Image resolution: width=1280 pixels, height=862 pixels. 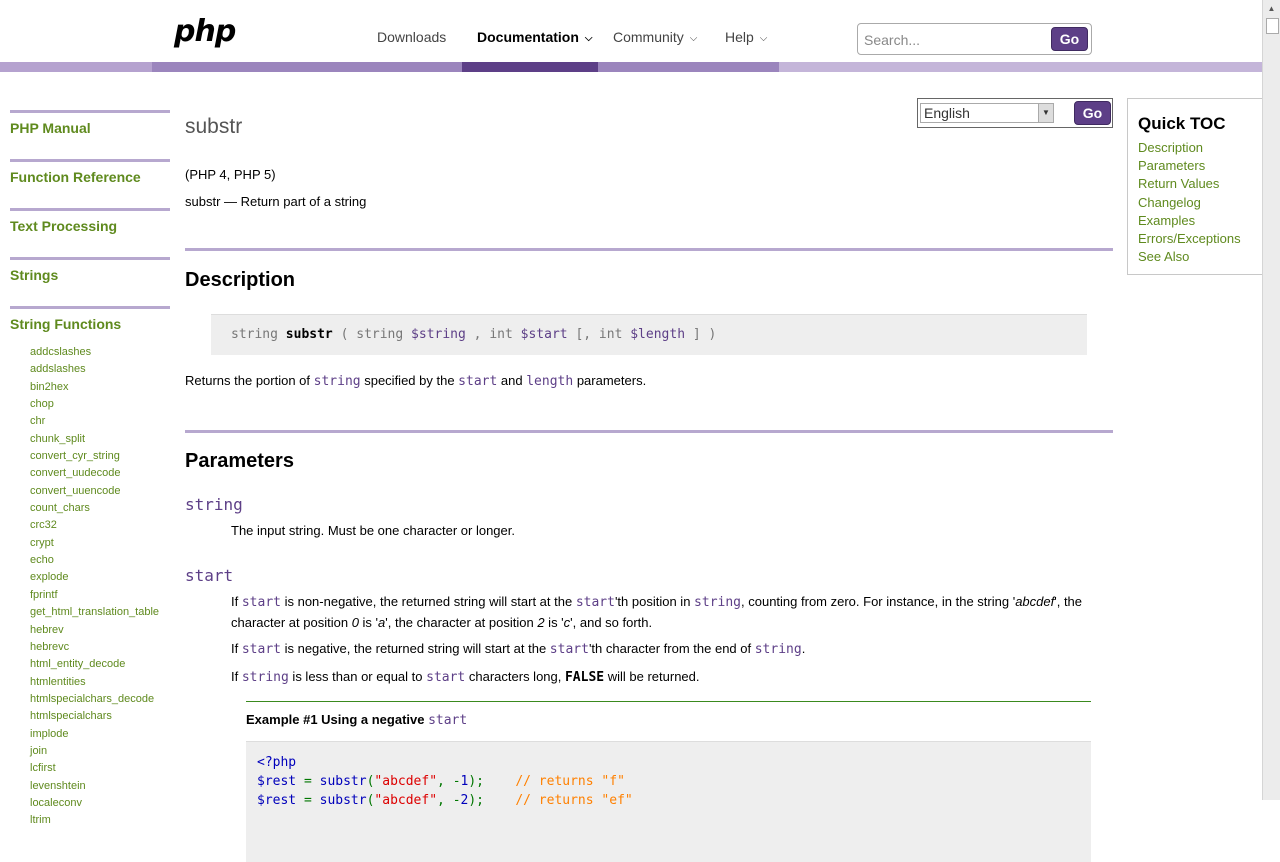 I want to click on sidebar-function-link: count_chars, so click(x=100, y=508).